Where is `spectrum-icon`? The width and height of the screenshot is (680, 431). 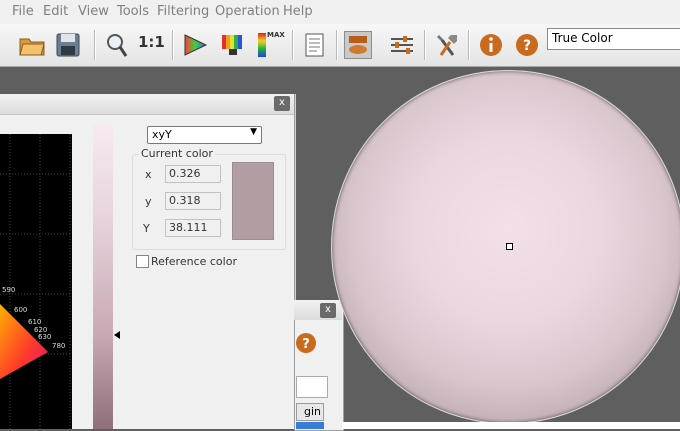
spectrum-icon is located at coordinates (233, 45).